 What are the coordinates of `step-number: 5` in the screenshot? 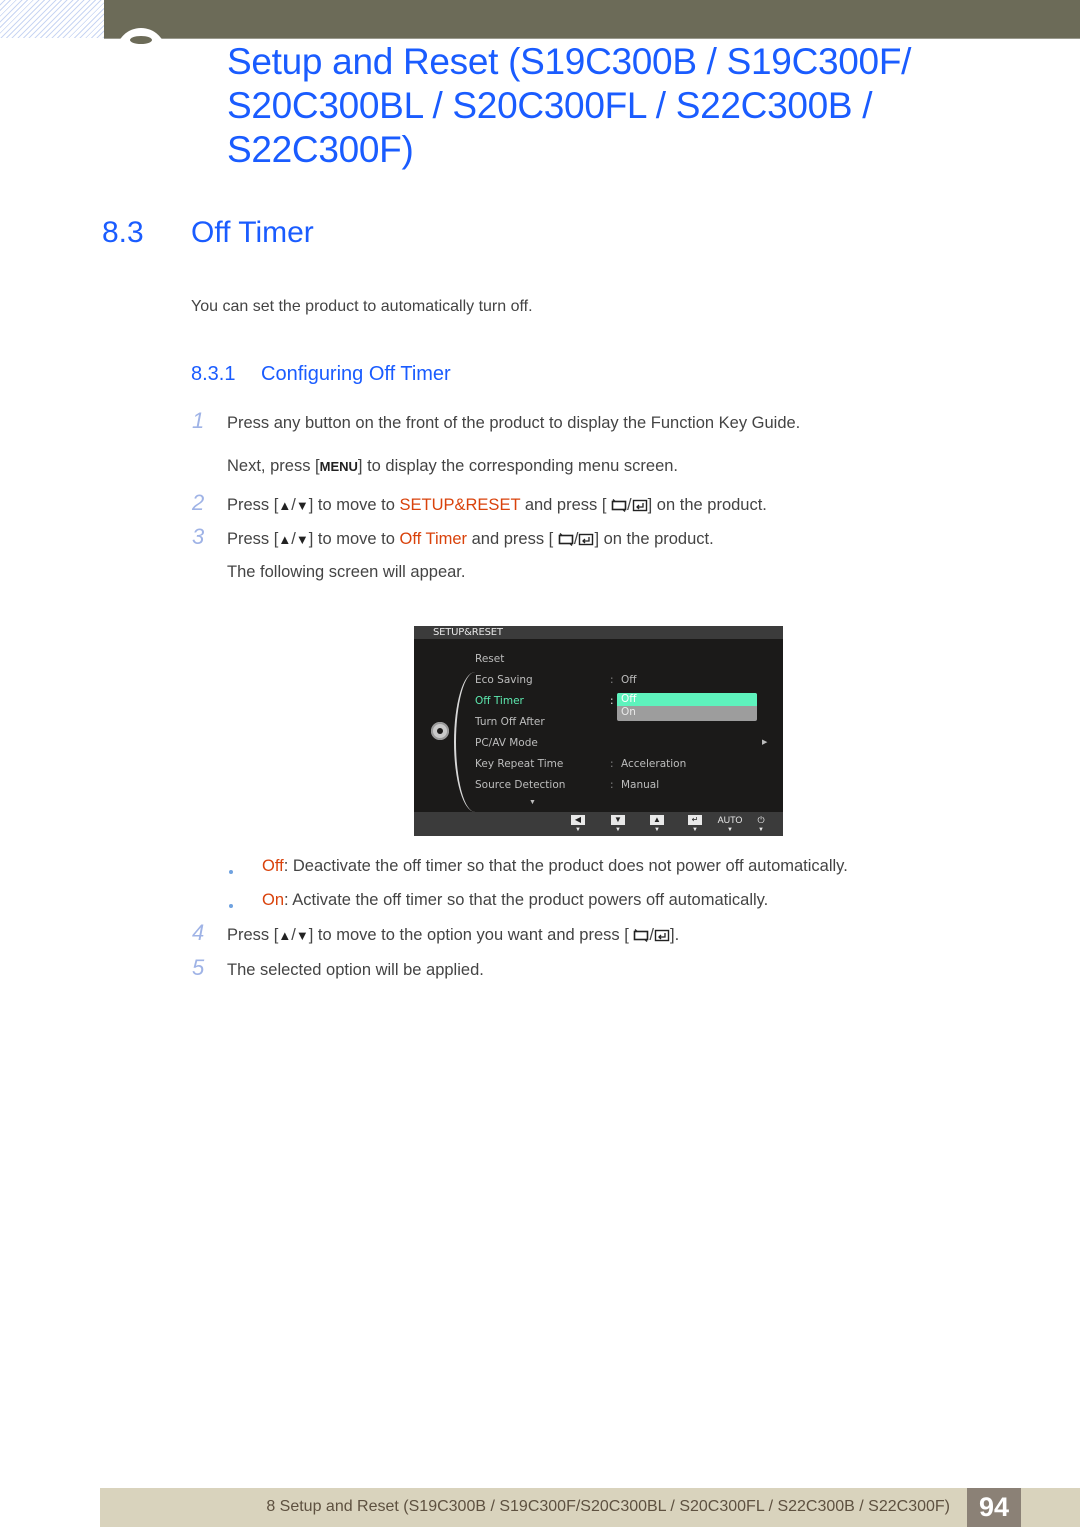 It's located at (198, 967).